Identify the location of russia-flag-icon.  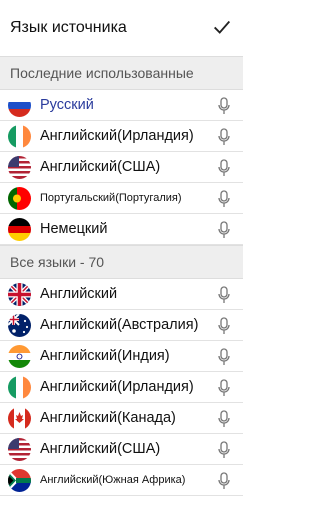
(19, 105).